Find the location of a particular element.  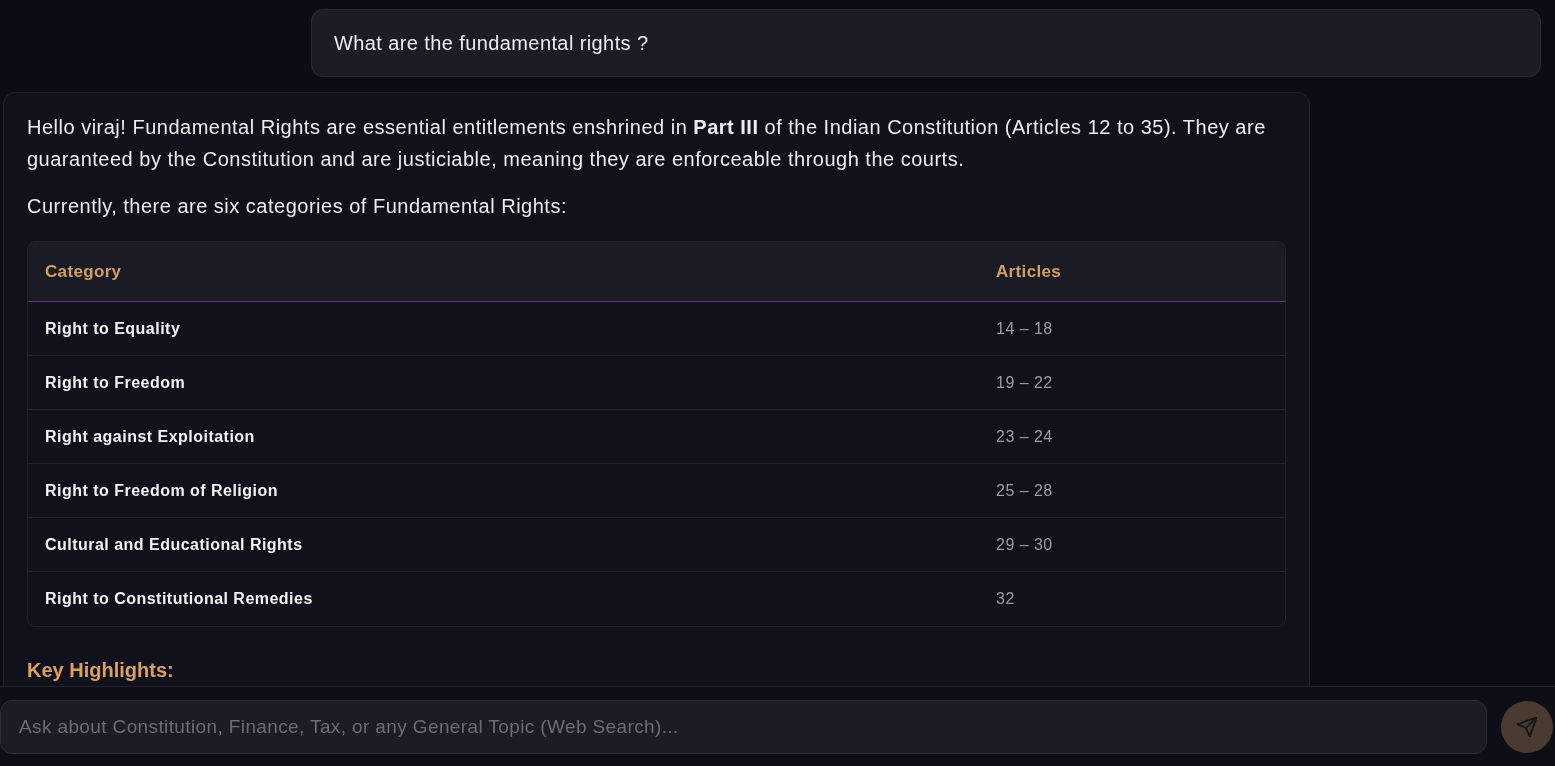

table-cell-text: 19 – 22 is located at coordinates (1024, 382).